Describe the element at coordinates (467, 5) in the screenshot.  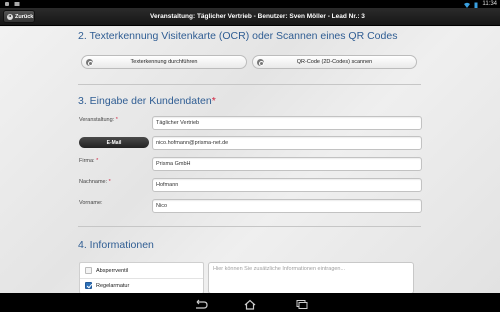
I see `wifi-icon` at that location.